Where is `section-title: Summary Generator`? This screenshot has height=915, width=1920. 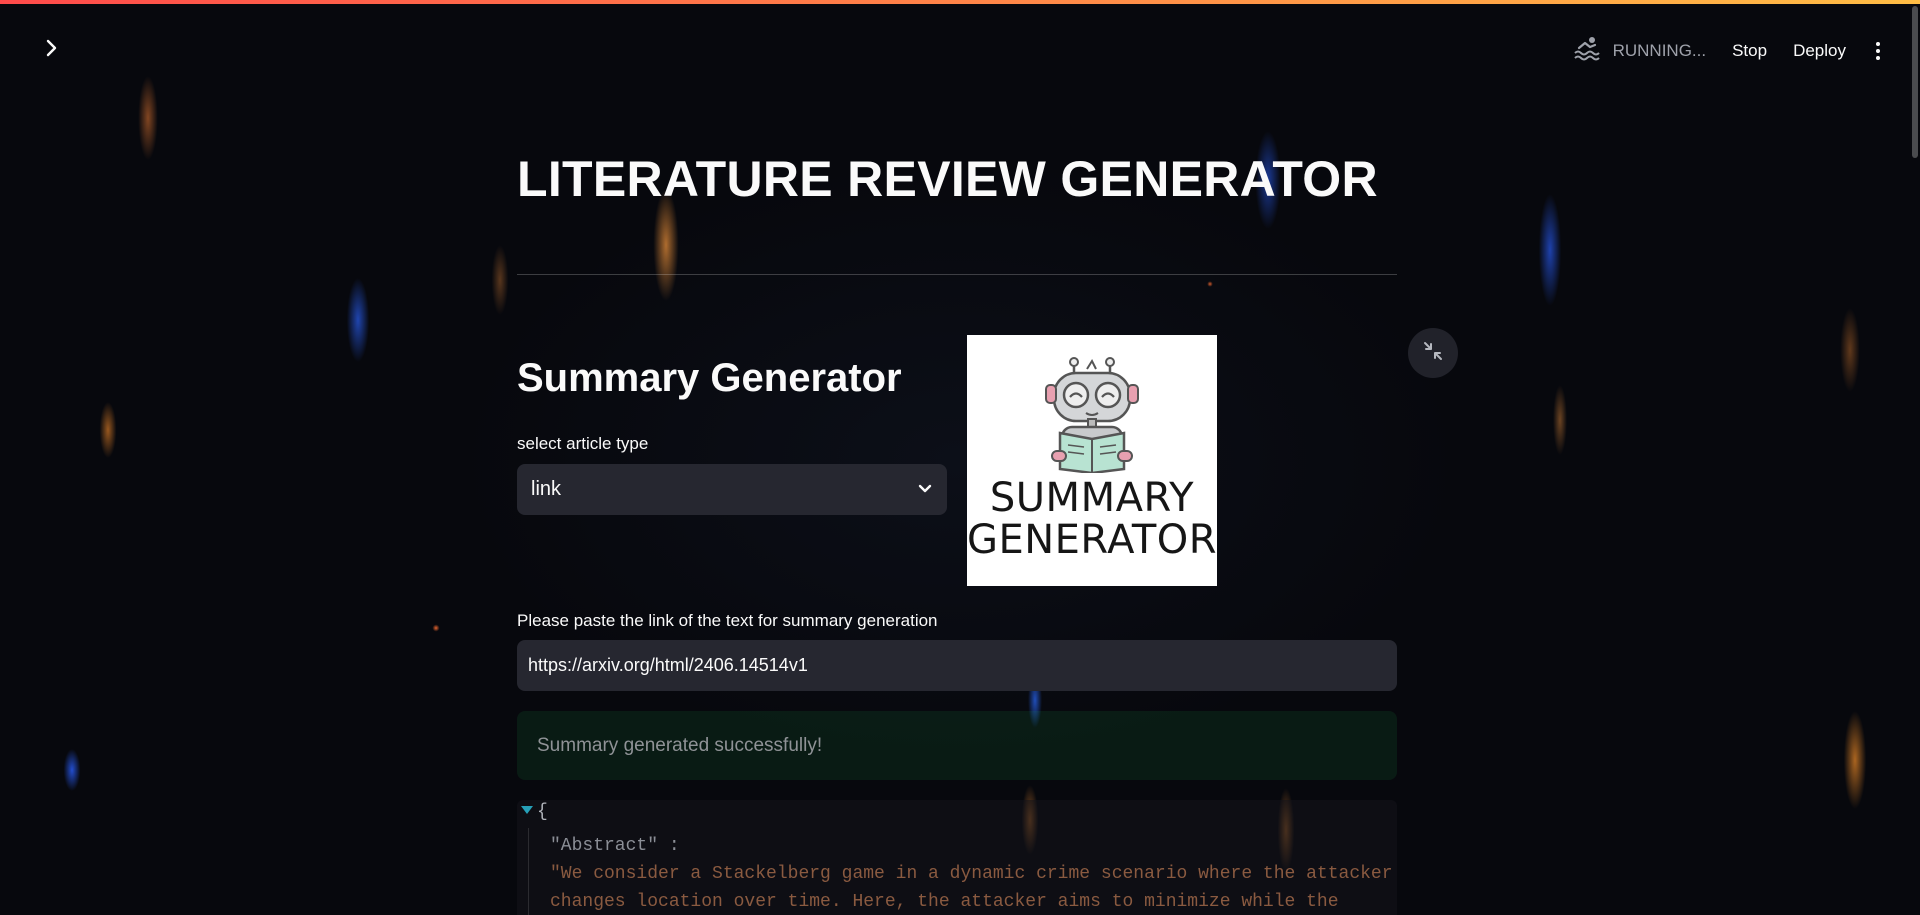
section-title: Summary Generator is located at coordinates (709, 378).